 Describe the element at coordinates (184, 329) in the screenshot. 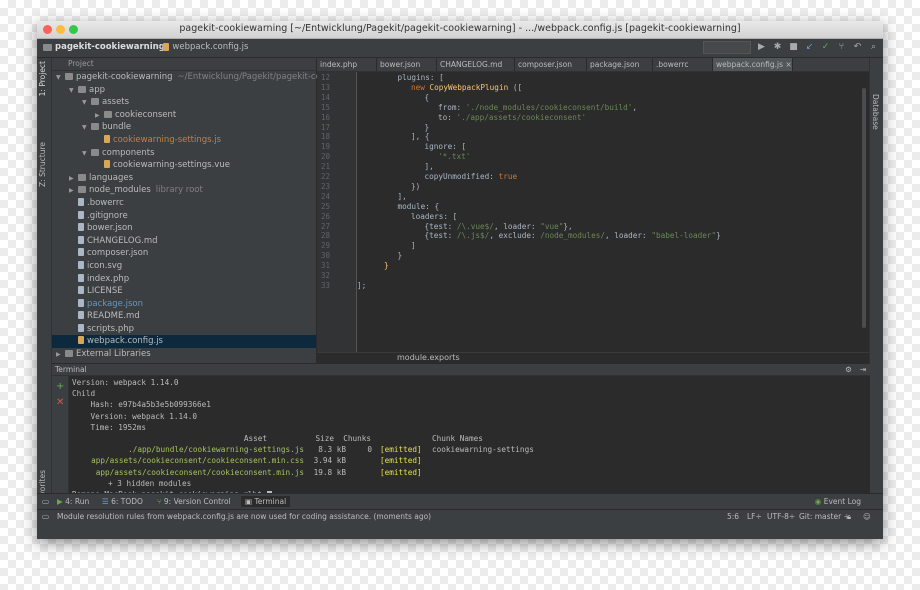

I see `tree-item: scripts.php` at that location.